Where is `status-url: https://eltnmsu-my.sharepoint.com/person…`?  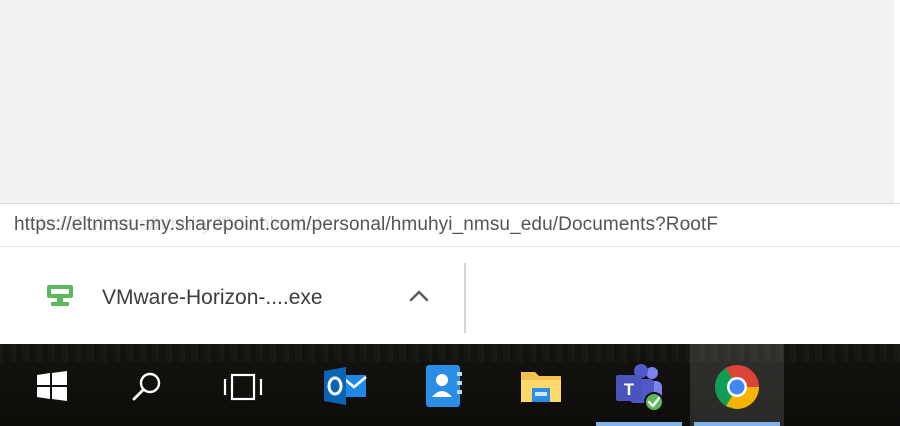 status-url: https://eltnmsu-my.sharepoint.com/person… is located at coordinates (366, 224).